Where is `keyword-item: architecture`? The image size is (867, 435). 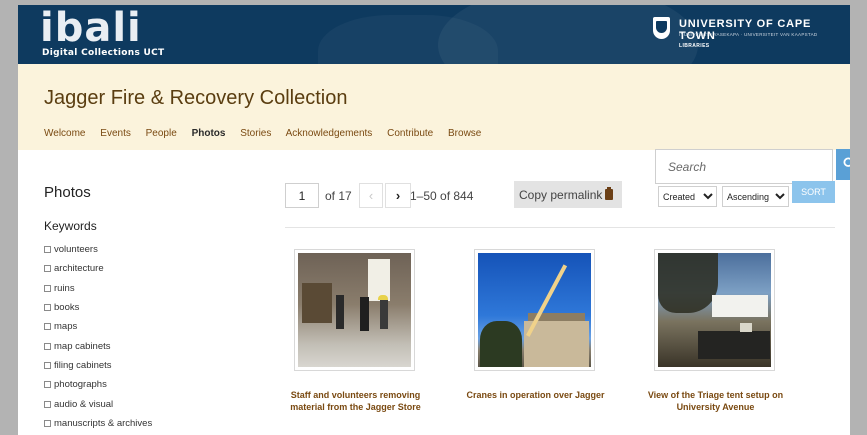 keyword-item: architecture is located at coordinates (98, 268).